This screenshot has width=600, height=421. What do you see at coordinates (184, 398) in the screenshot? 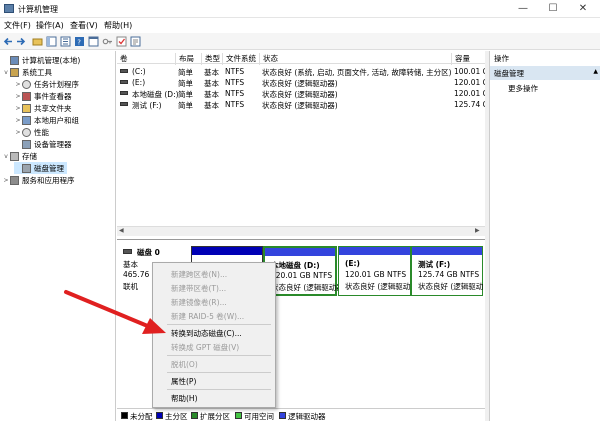
I see `menu-item-help: 帮助(H)` at bounding box center [184, 398].